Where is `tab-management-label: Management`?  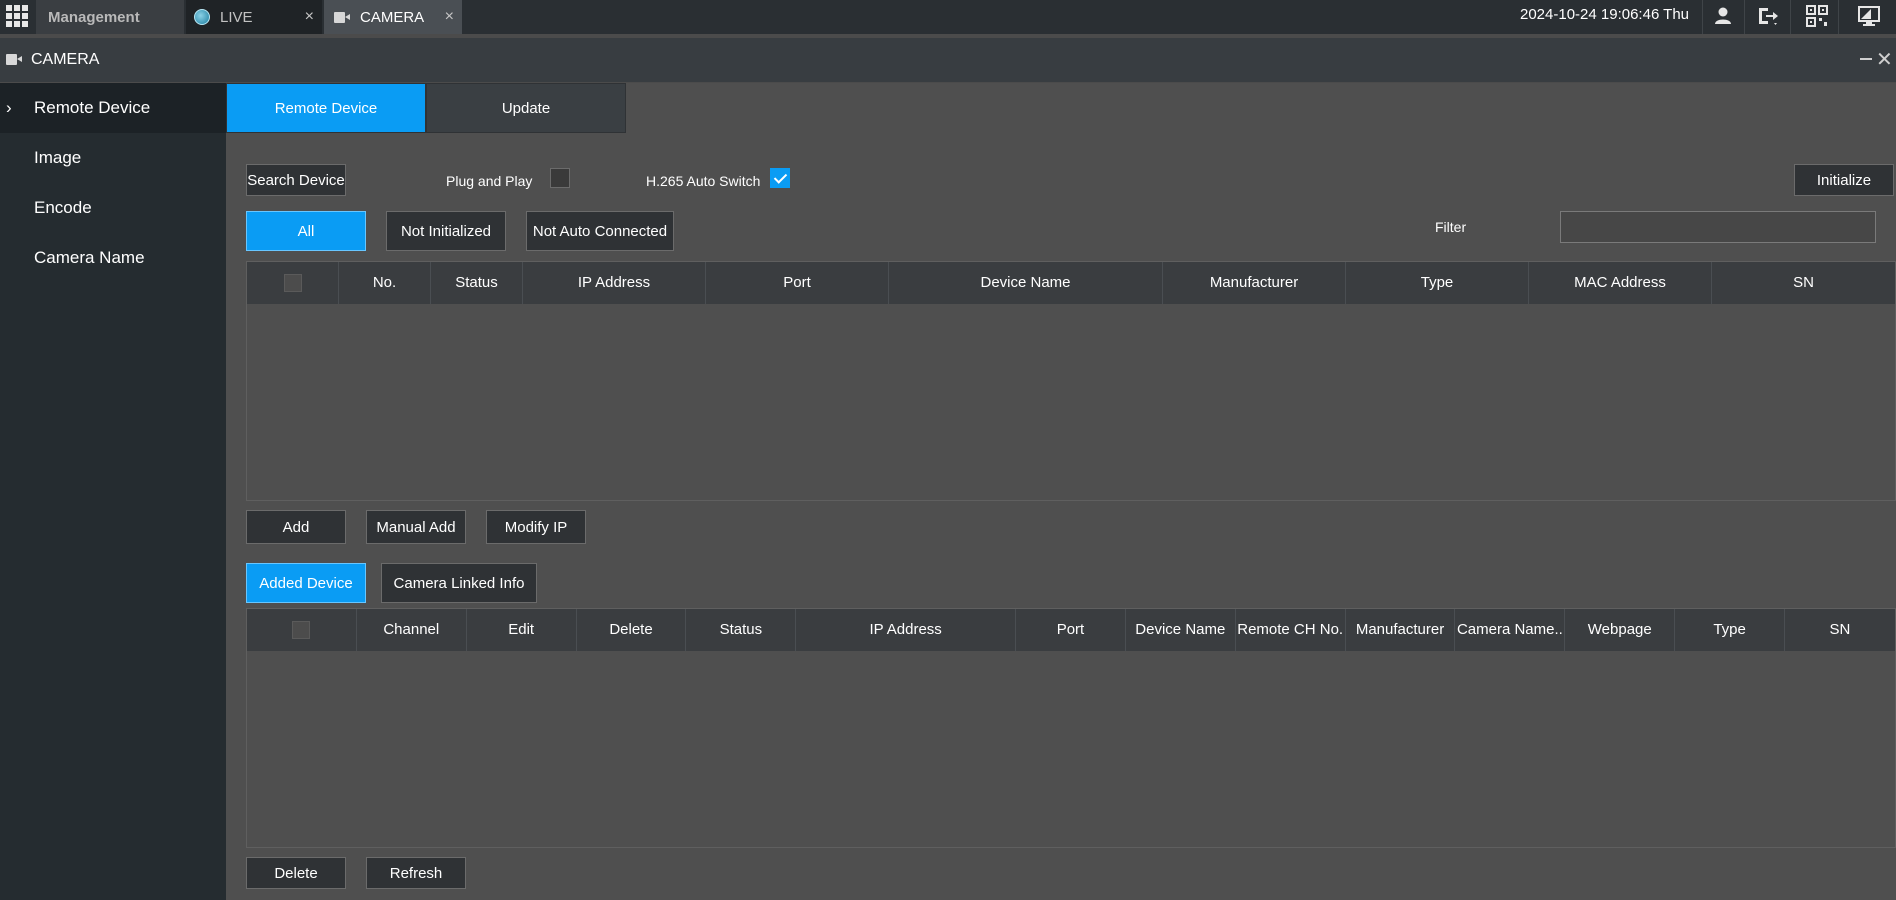
tab-management-label: Management is located at coordinates (94, 17).